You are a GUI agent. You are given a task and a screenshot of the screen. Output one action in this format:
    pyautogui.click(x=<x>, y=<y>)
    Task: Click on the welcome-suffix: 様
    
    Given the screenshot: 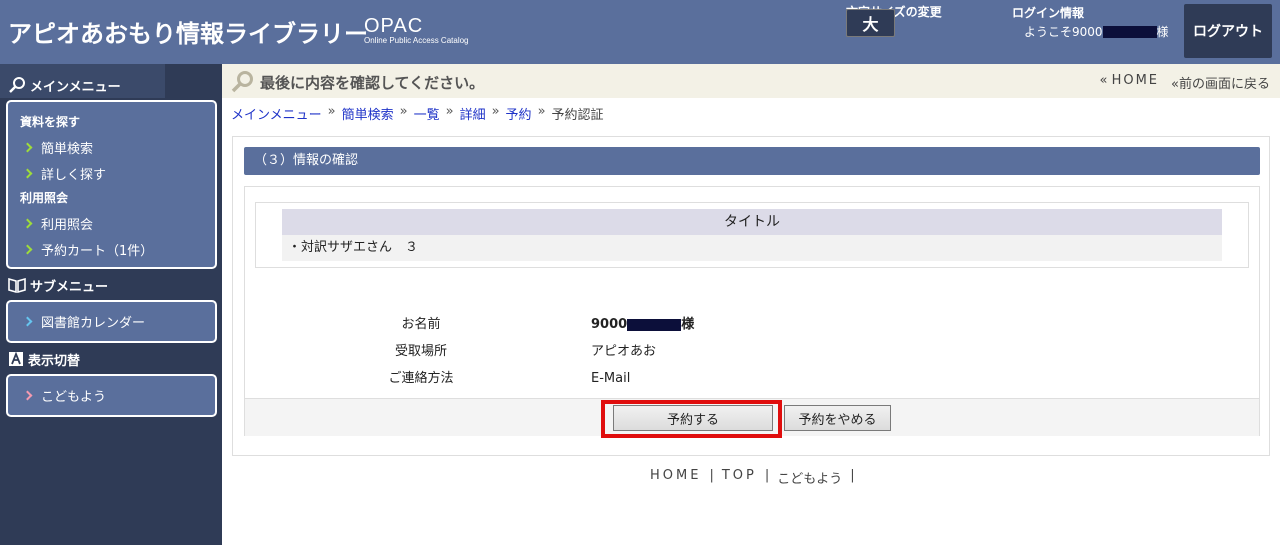 What is the action you would take?
    pyautogui.click(x=1162, y=32)
    